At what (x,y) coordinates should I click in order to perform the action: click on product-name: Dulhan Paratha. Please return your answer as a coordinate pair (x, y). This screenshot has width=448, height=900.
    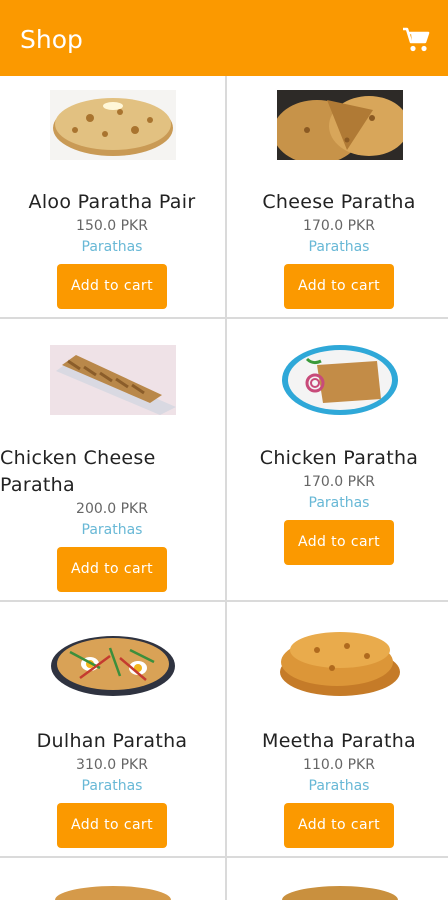
    Looking at the image, I should click on (112, 741).